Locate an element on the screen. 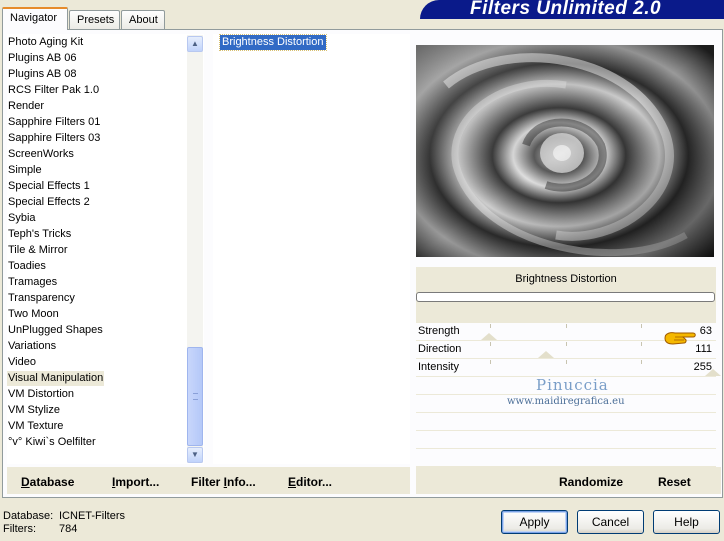 The width and height of the screenshot is (724, 541). category-item: Simple is located at coordinates (25, 170).